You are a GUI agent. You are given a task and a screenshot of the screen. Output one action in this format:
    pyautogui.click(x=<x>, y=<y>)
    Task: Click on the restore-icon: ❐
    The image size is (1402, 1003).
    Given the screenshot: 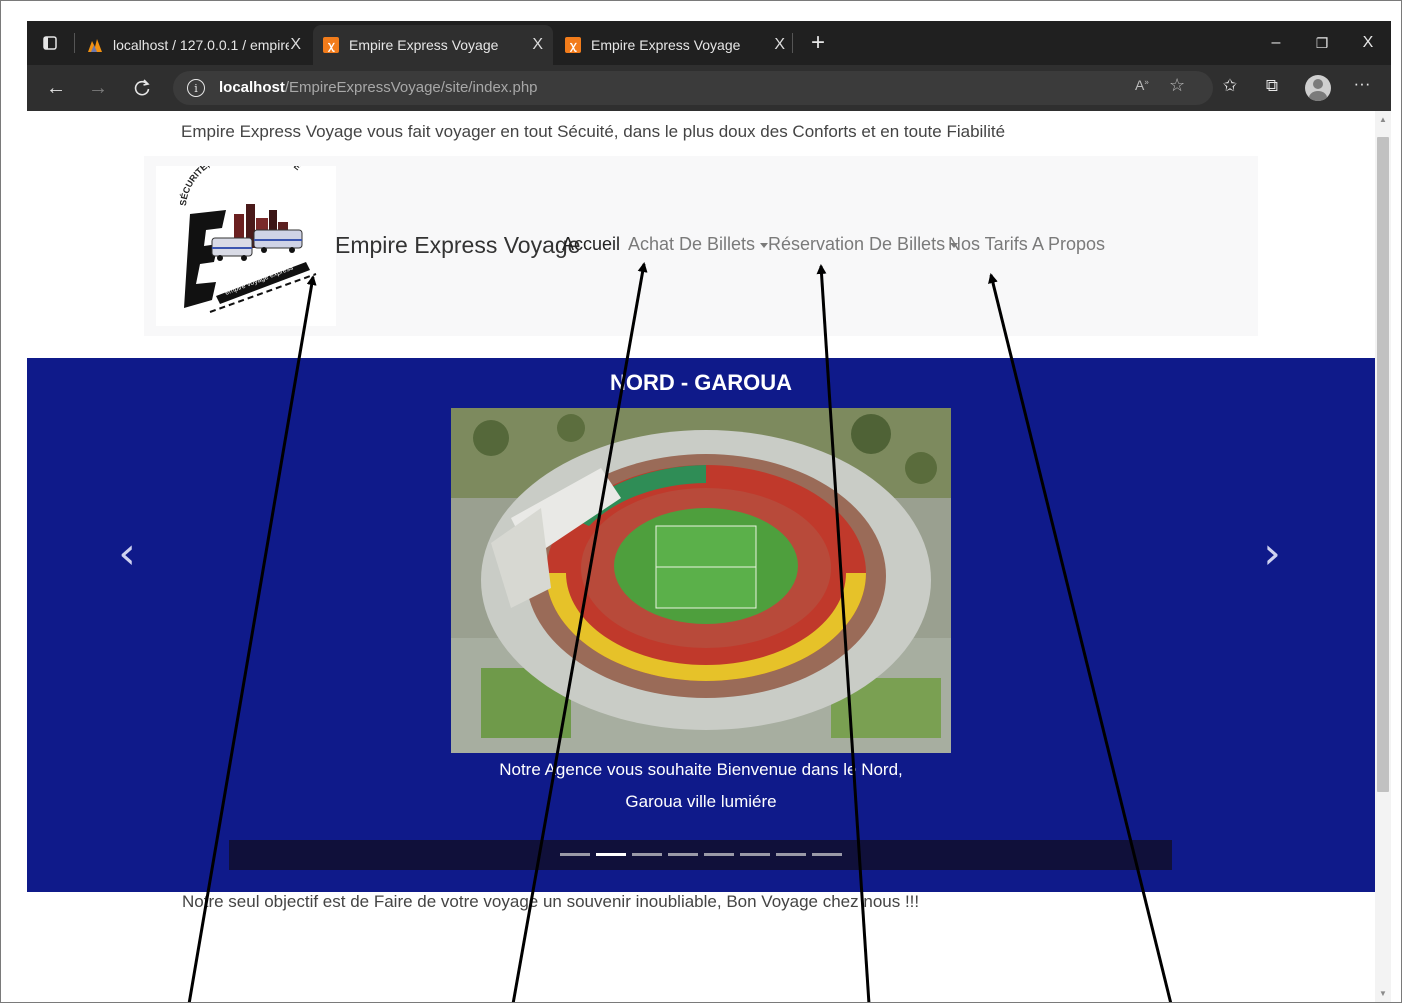 What is the action you would take?
    pyautogui.click(x=1322, y=43)
    